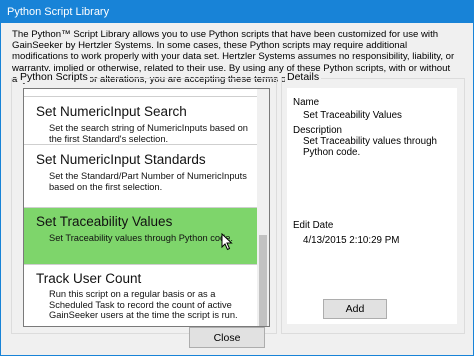 The width and height of the screenshot is (474, 356). What do you see at coordinates (227, 337) in the screenshot?
I see `close-button: Close` at bounding box center [227, 337].